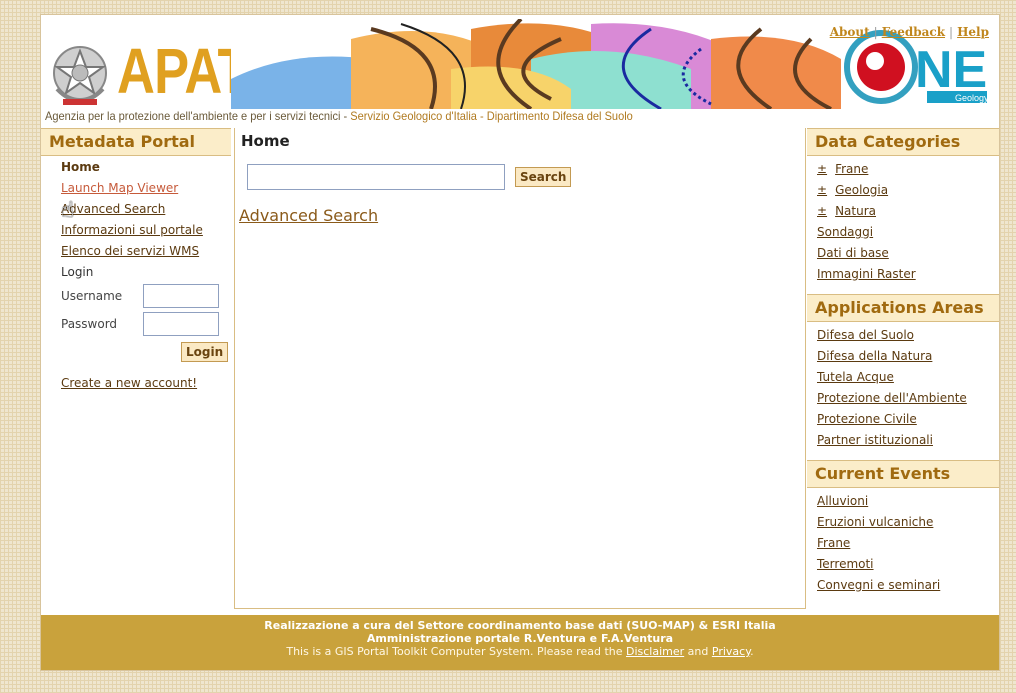  I want to click on privacy-link: Privacy, so click(731, 651).